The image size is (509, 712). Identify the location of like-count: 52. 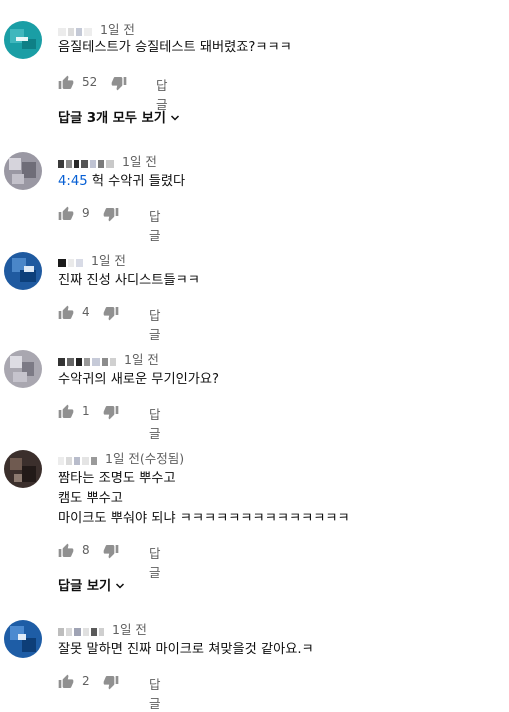
(90, 82).